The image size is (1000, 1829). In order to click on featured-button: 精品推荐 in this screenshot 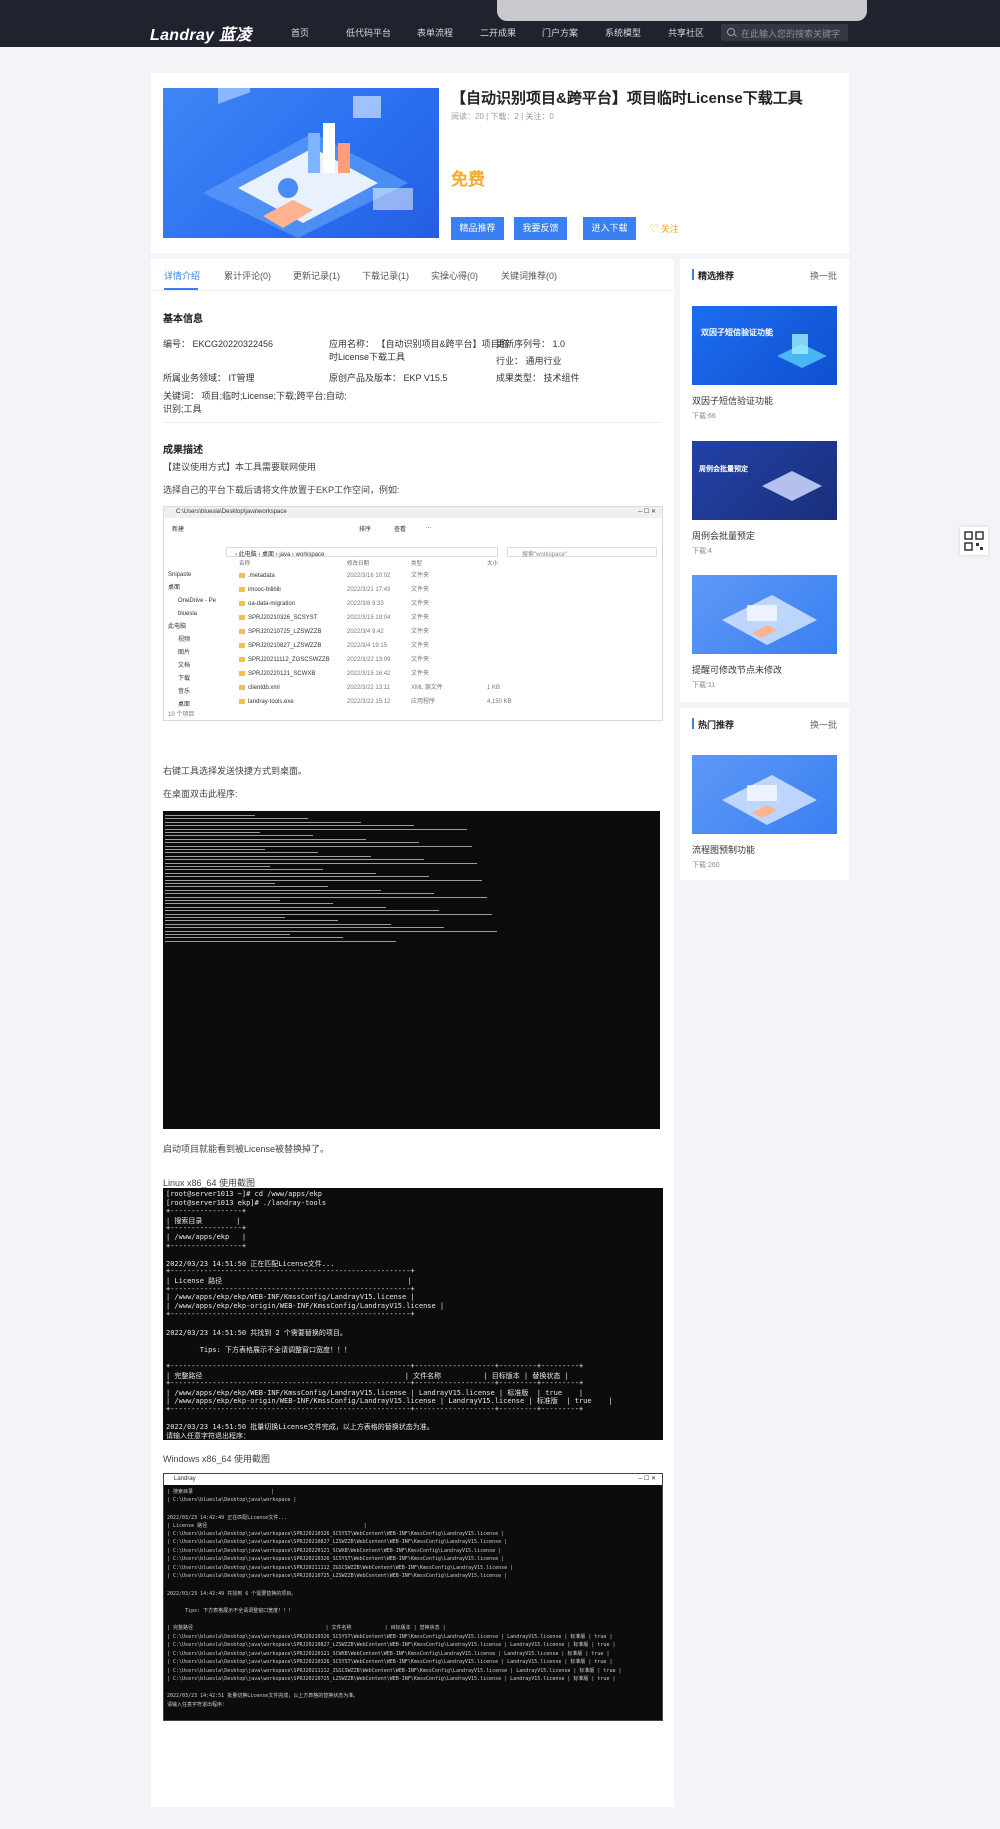, I will do `click(477, 228)`.